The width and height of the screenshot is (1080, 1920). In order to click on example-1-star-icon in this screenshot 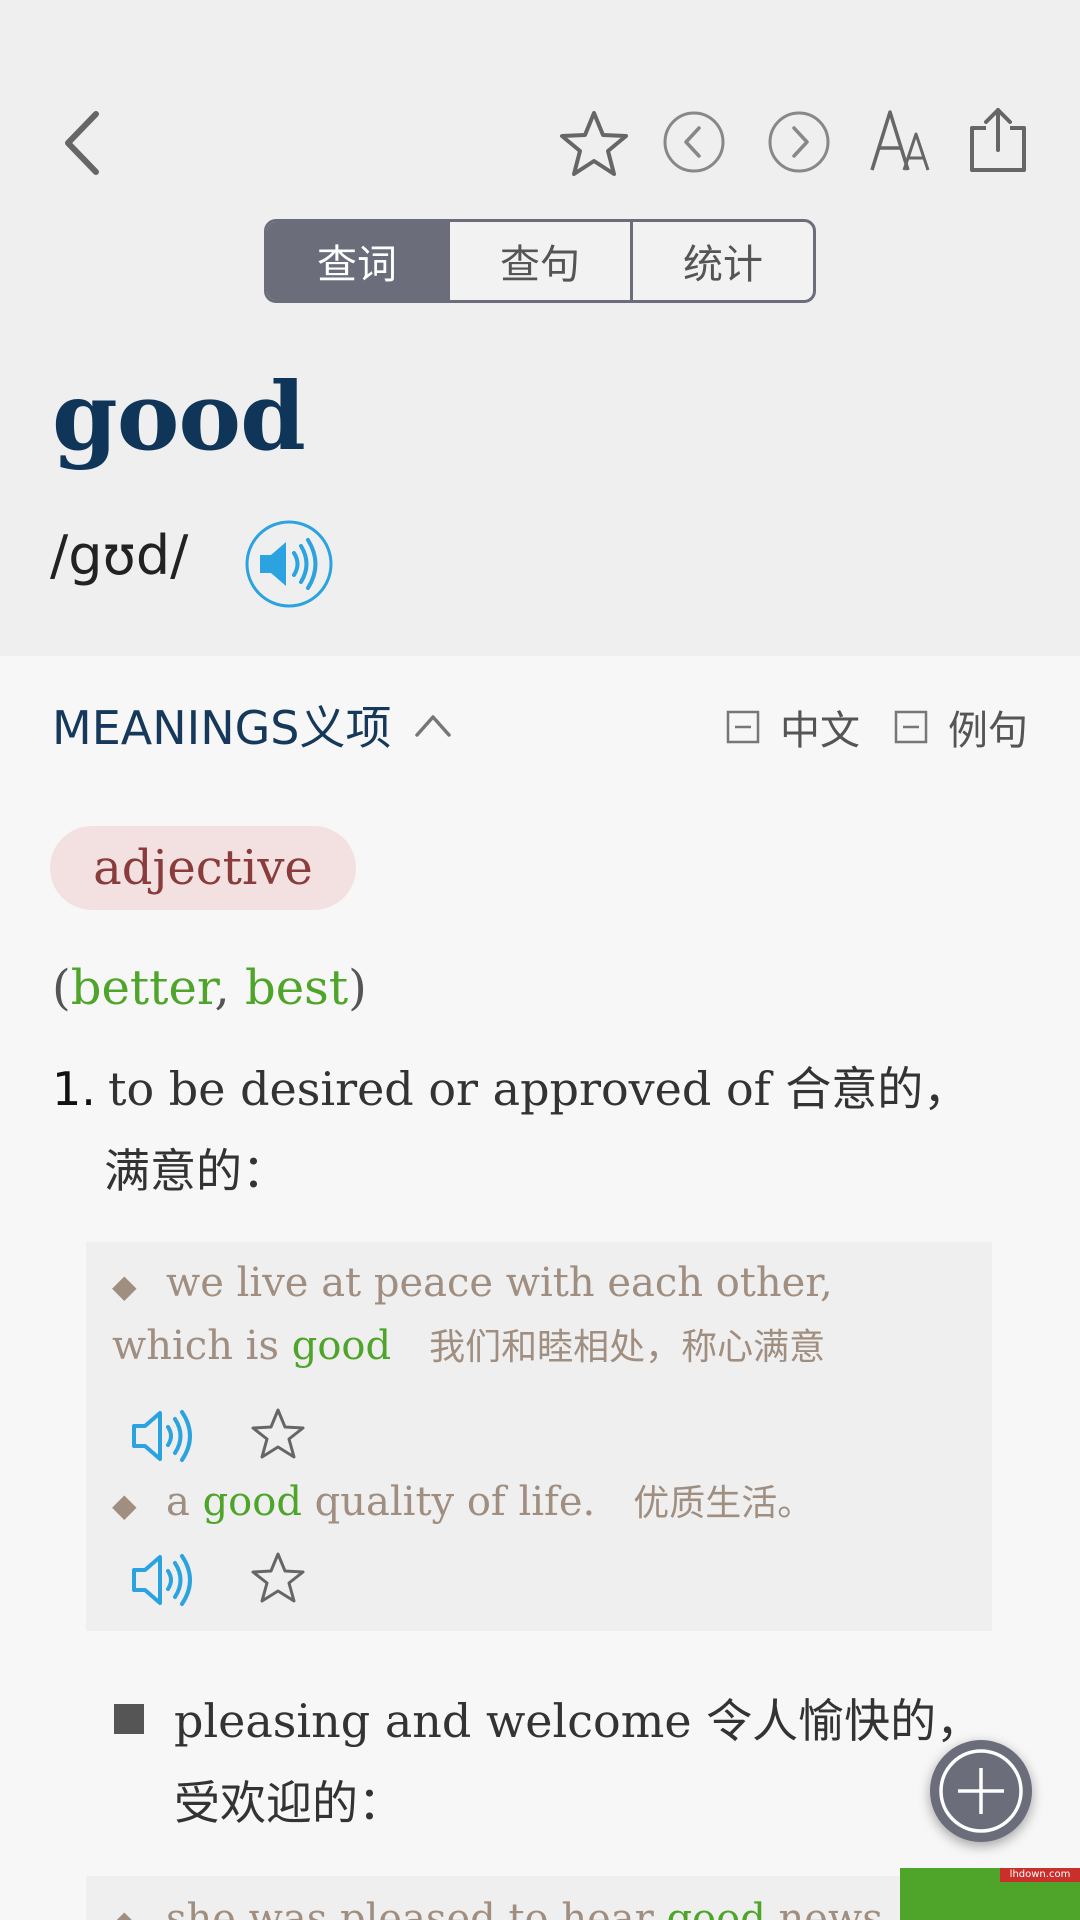, I will do `click(278, 1434)`.